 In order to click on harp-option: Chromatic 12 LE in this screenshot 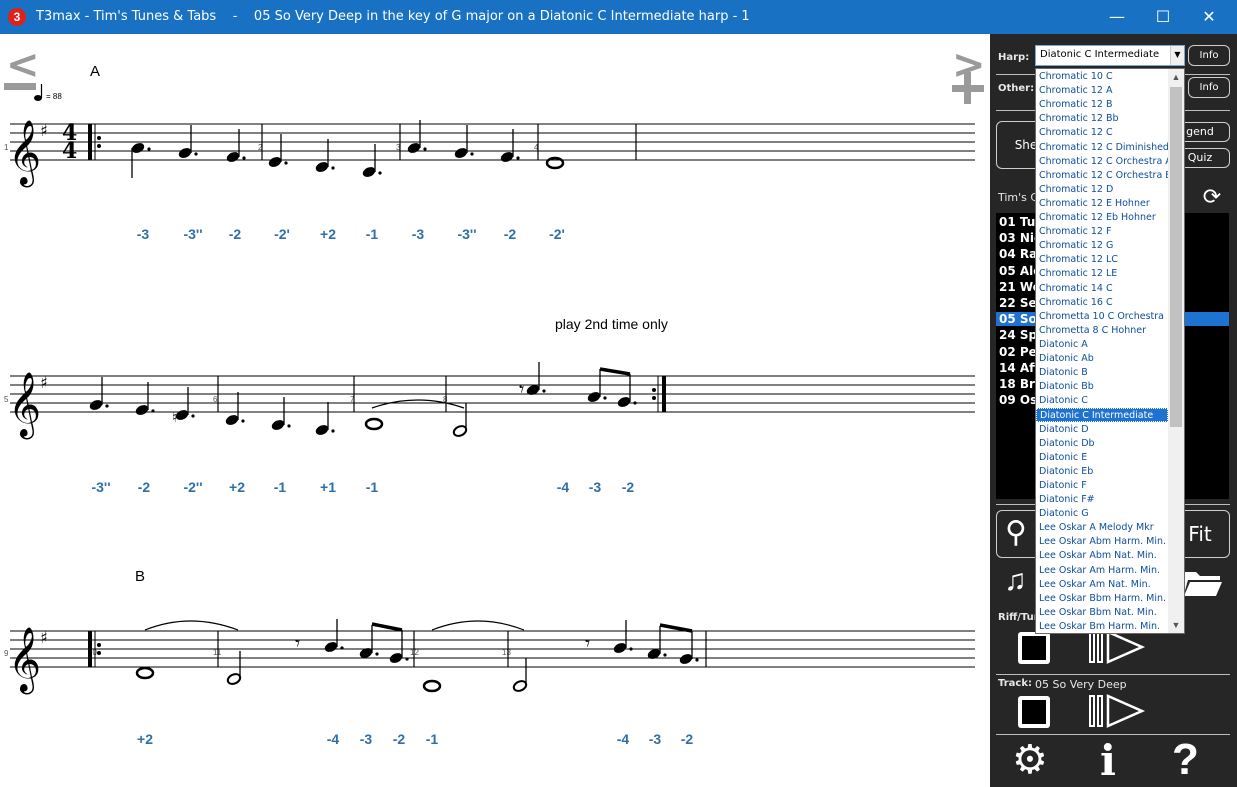, I will do `click(1102, 274)`.